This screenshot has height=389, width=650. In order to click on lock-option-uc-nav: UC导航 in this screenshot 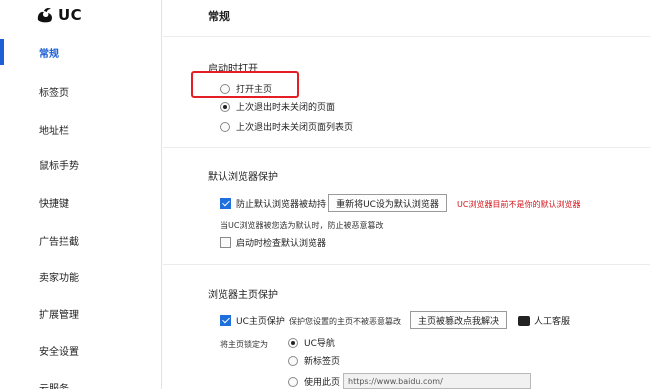, I will do `click(311, 342)`.